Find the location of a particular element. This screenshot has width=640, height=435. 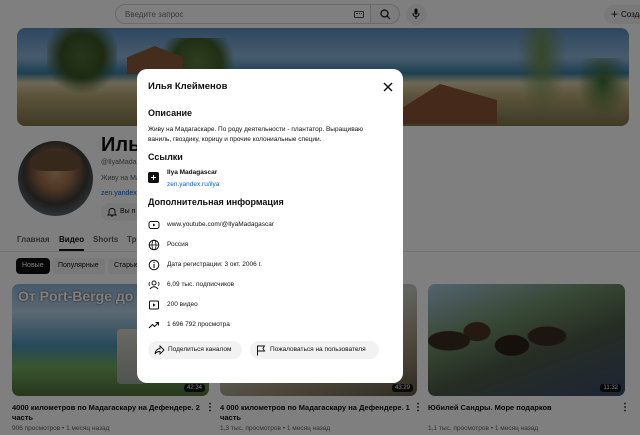

report-label: Пожаловаться на пользователя is located at coordinates (318, 349).